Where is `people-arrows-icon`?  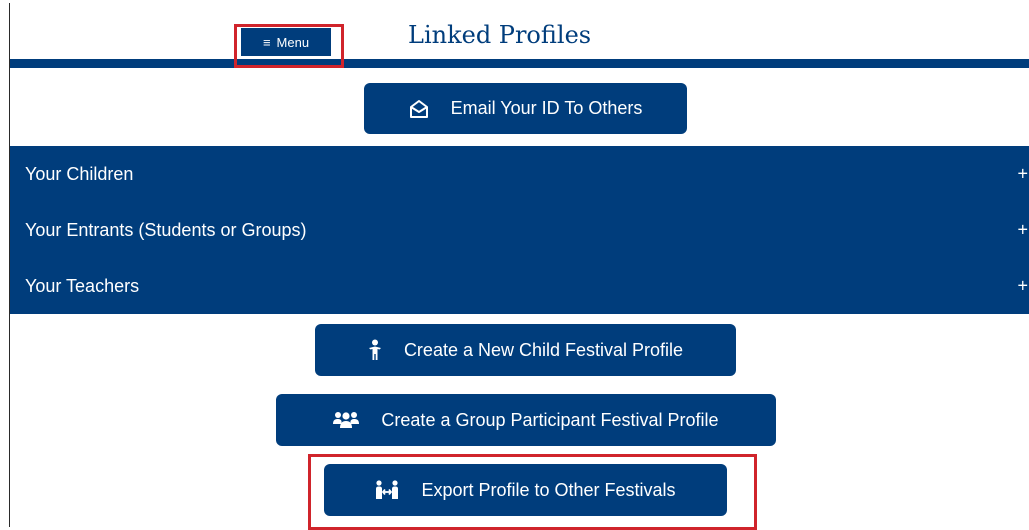 people-arrows-icon is located at coordinates (387, 490).